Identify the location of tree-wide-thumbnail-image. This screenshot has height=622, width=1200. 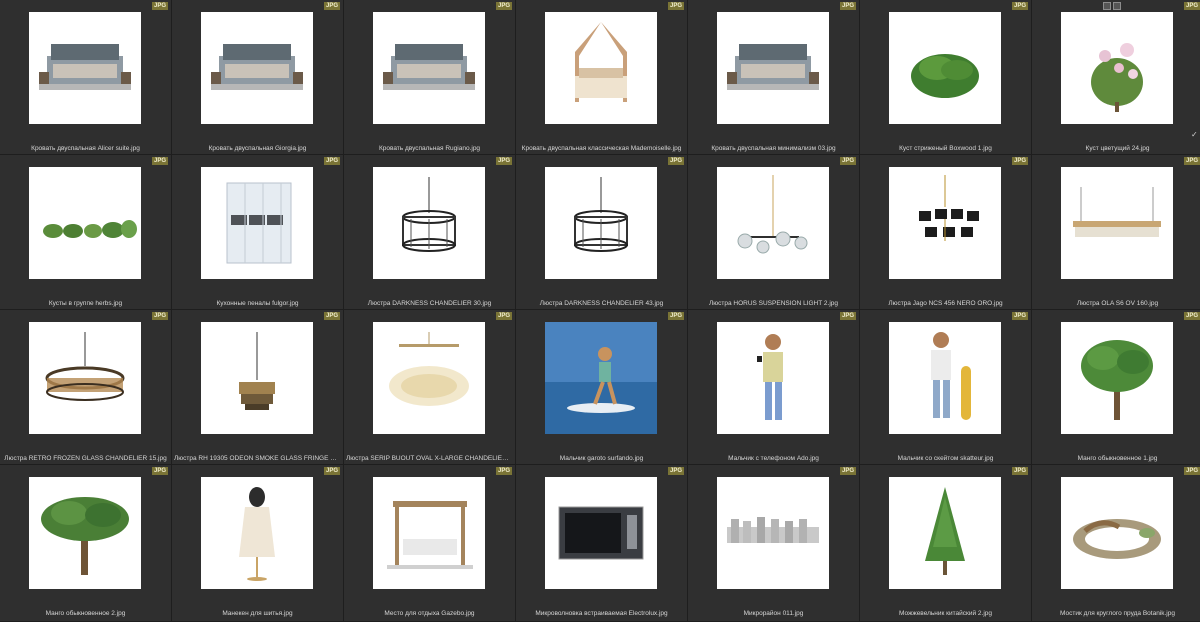
(85, 533).